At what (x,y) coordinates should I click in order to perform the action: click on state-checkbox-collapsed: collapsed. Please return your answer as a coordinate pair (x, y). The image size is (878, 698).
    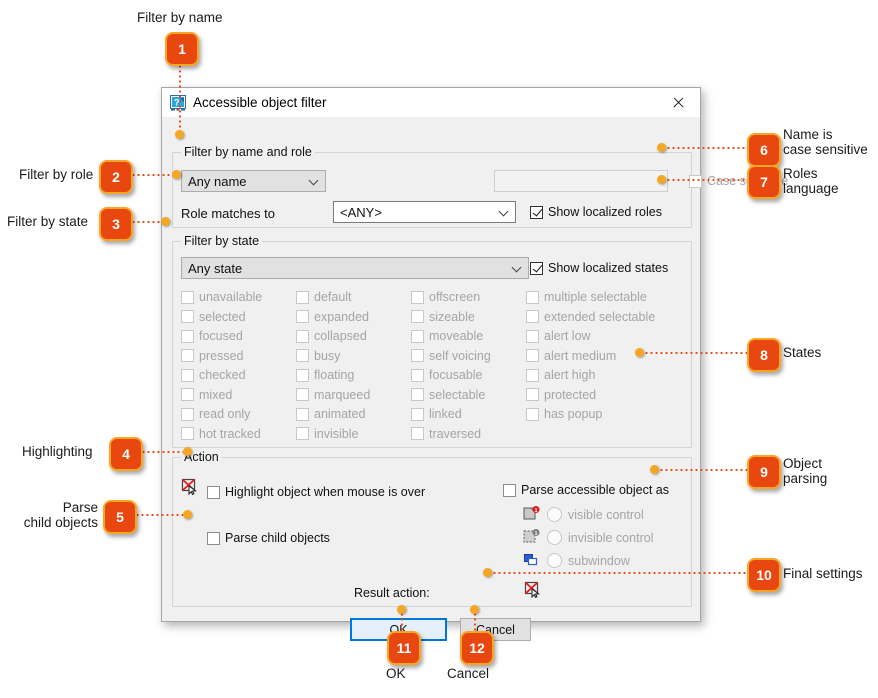
    Looking at the image, I should click on (331, 336).